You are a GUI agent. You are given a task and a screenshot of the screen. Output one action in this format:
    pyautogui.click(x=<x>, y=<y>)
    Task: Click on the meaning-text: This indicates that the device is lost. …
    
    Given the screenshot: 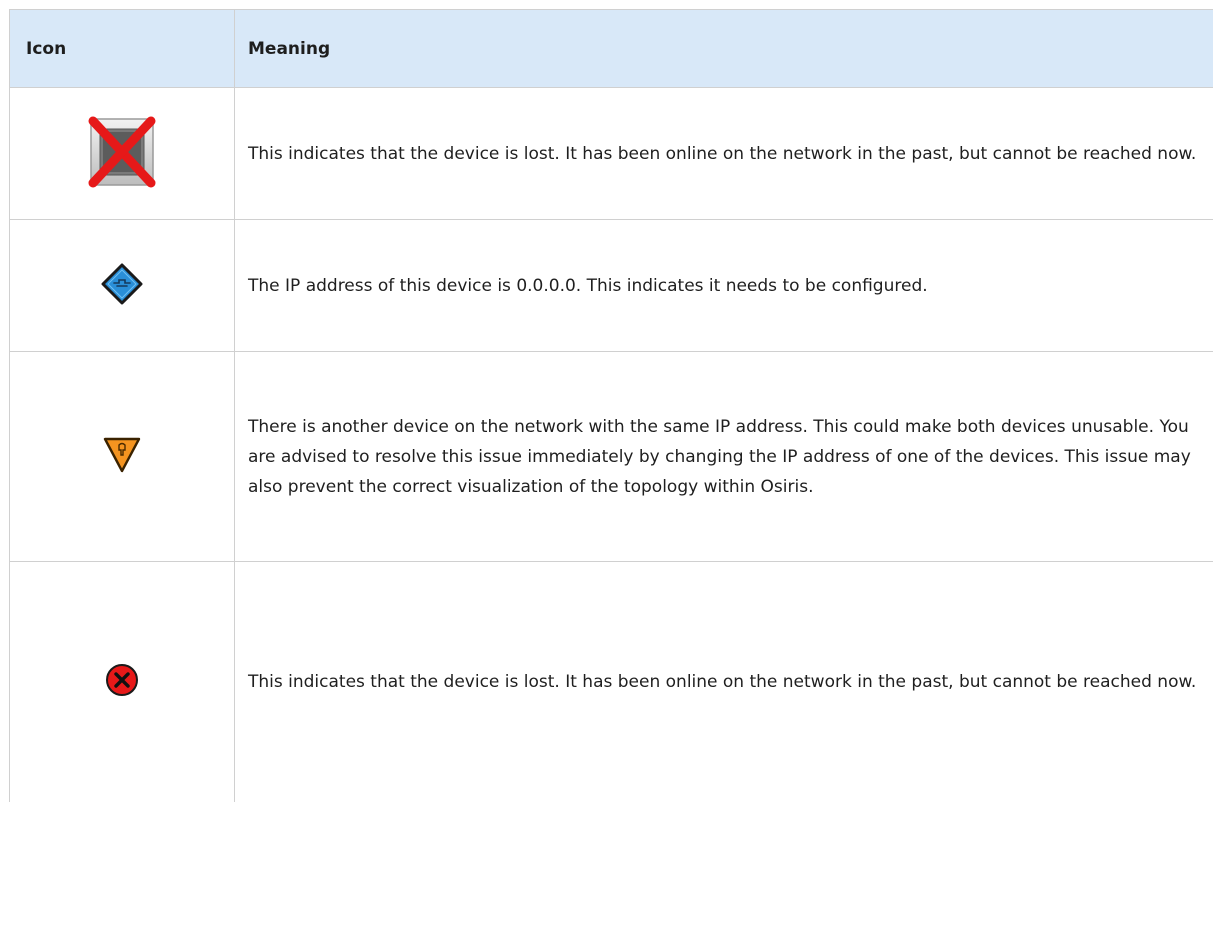 What is the action you would take?
    pyautogui.click(x=723, y=153)
    